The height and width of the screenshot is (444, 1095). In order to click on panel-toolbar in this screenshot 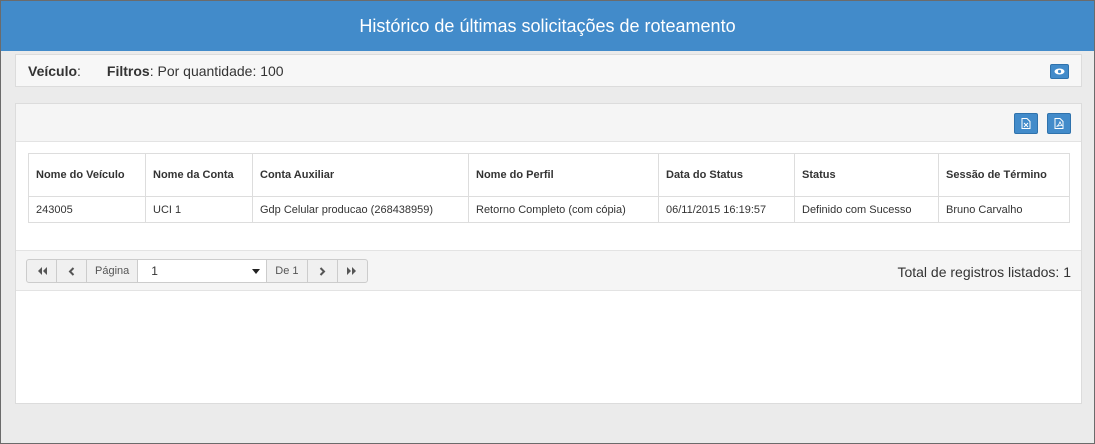, I will do `click(548, 123)`.